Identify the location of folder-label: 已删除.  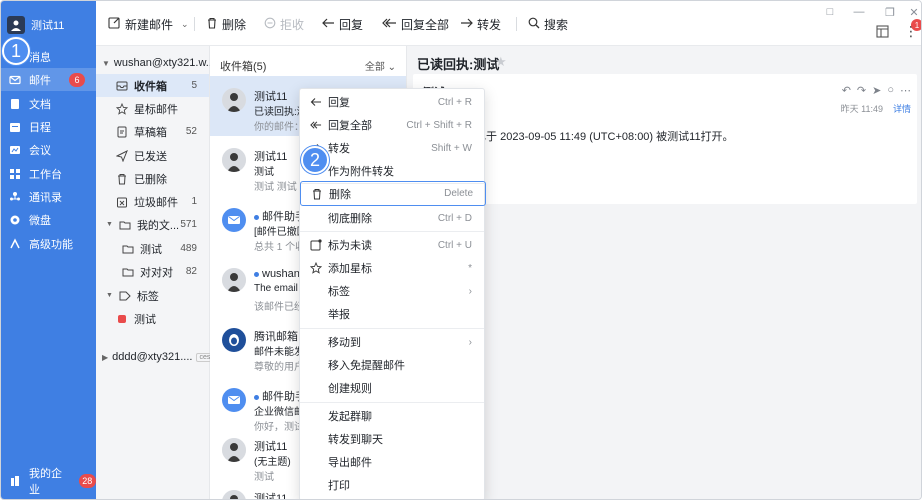
(150, 179).